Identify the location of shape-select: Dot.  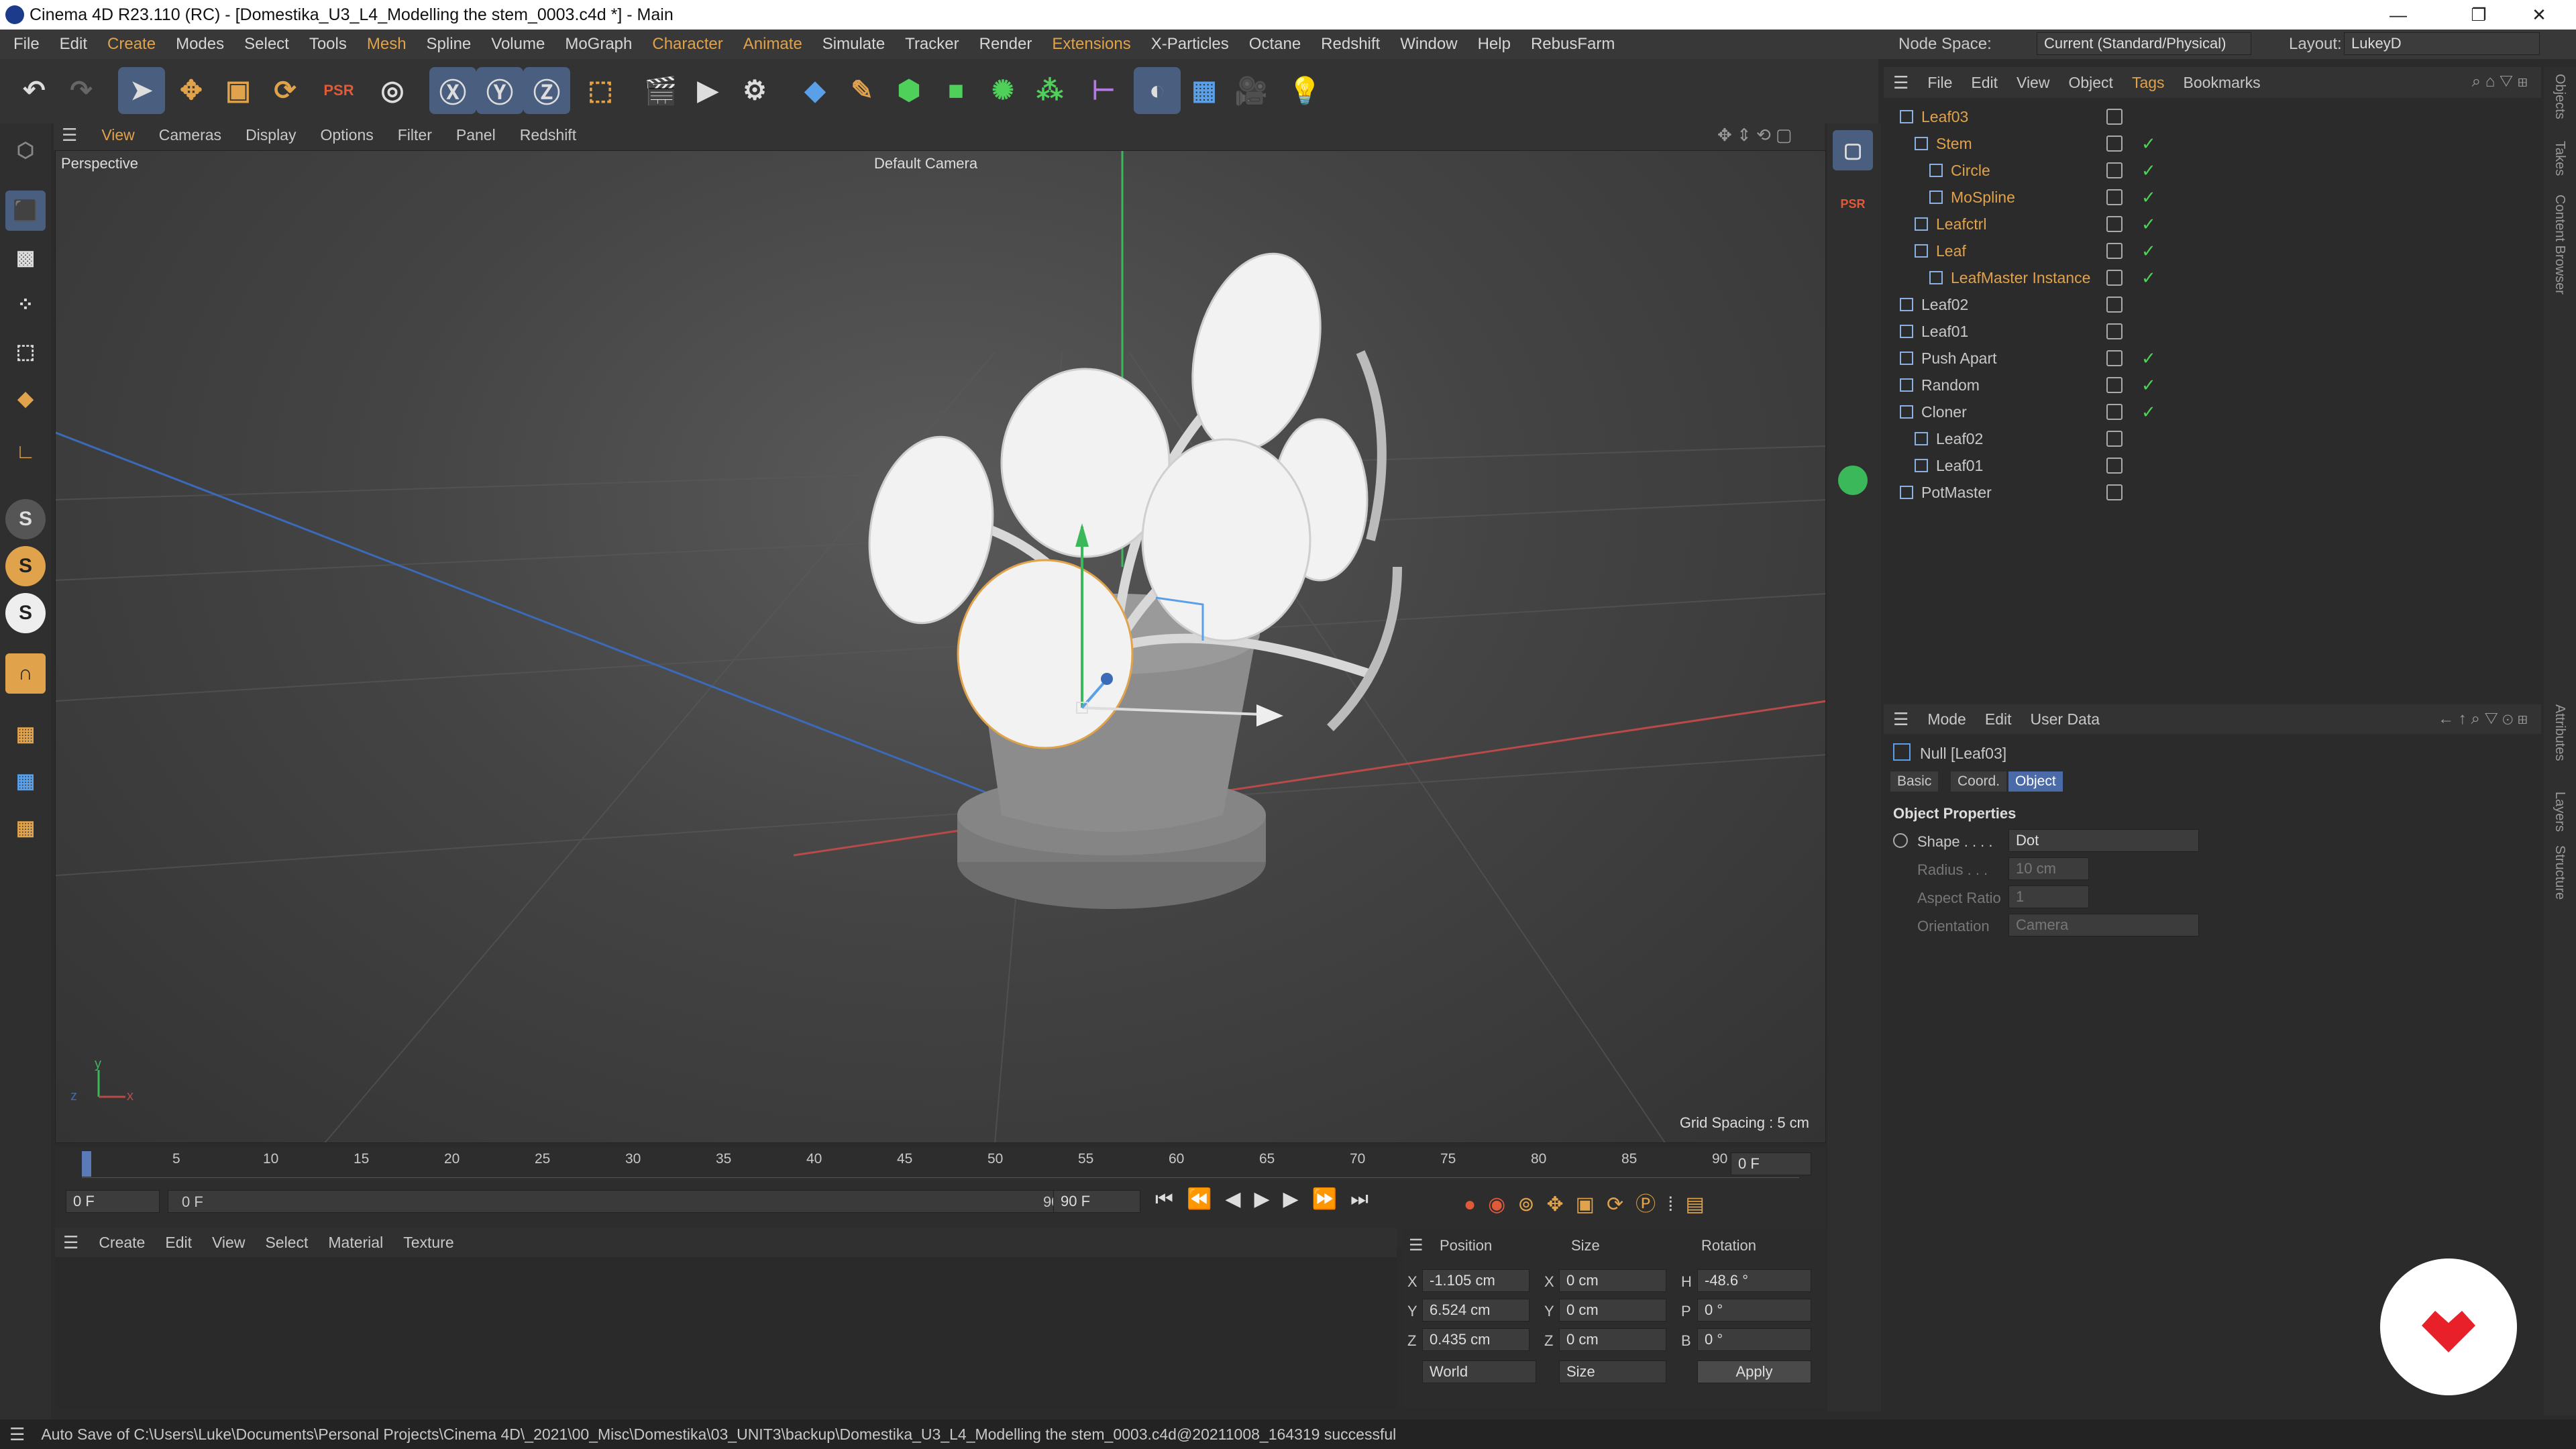
(2103, 840).